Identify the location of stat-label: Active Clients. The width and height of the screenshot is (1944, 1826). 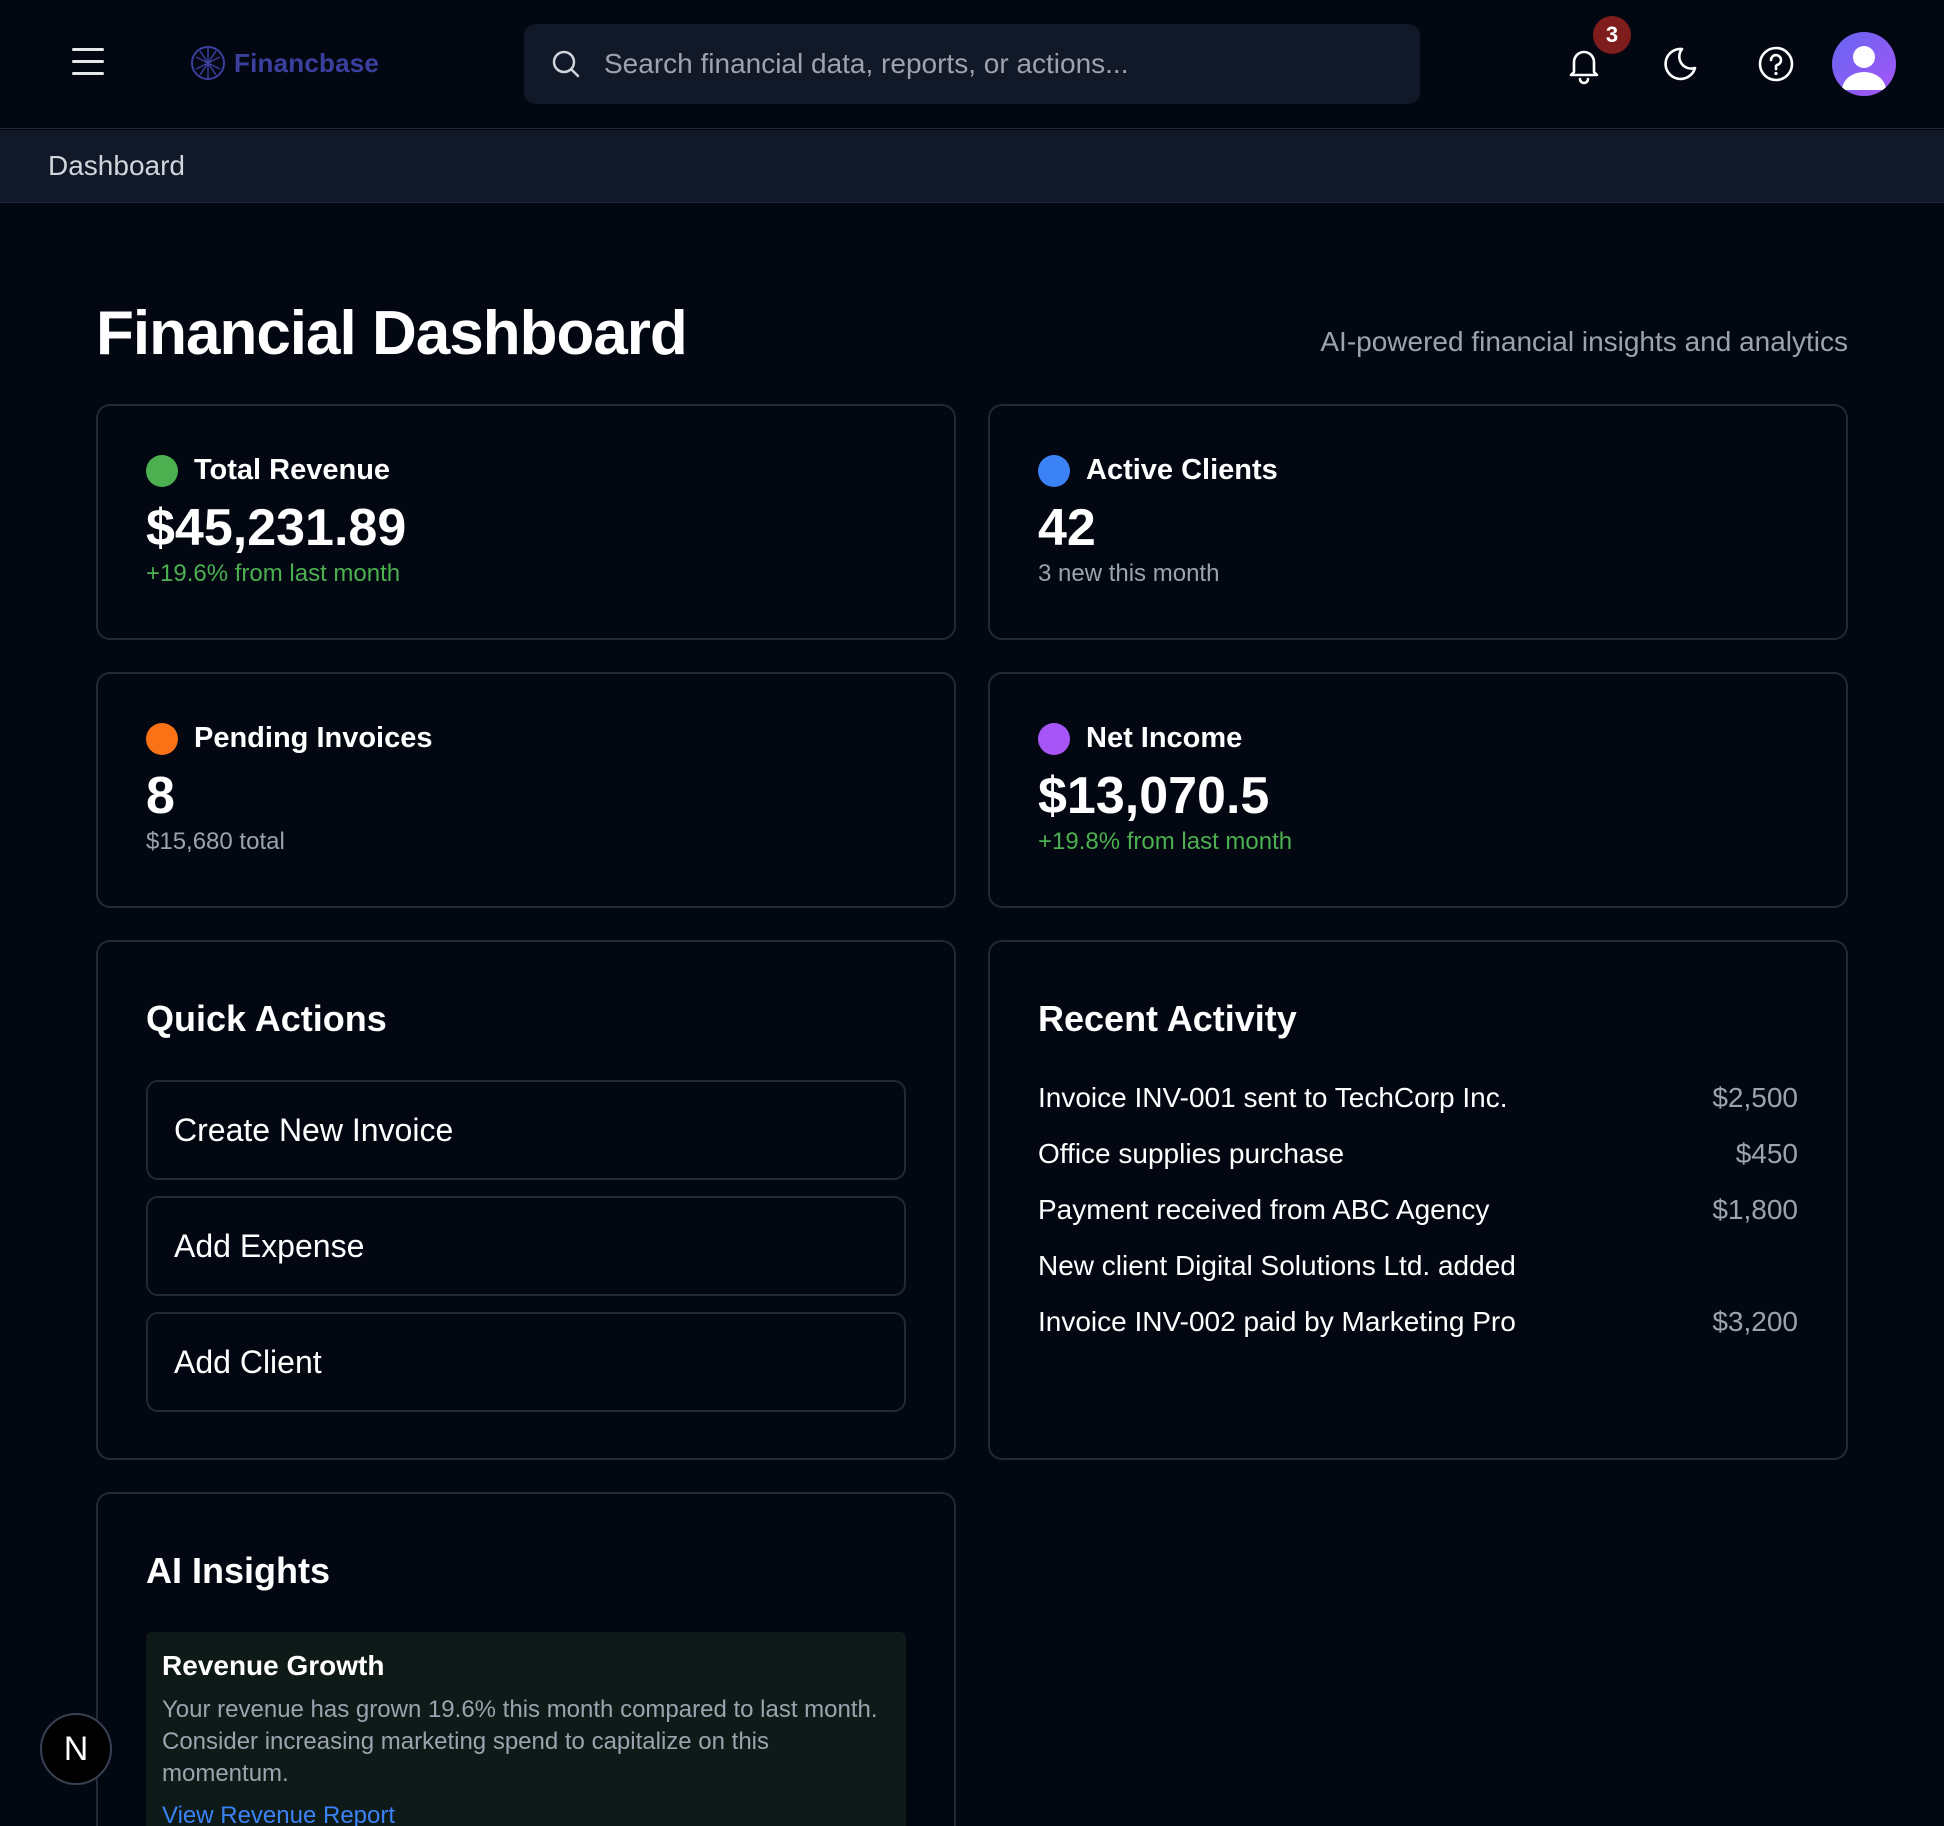
(1182, 470).